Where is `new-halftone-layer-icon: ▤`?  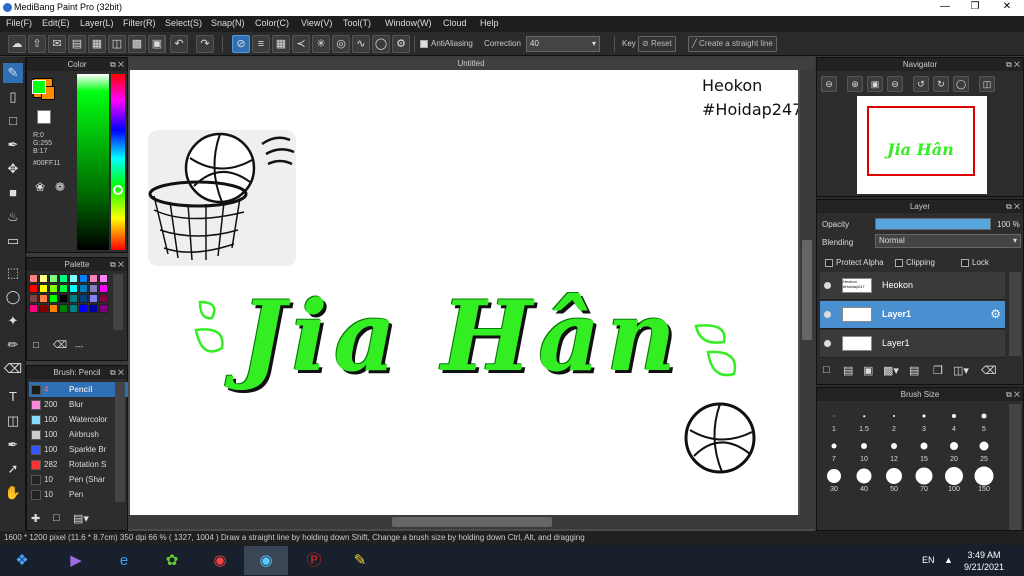 new-halftone-layer-icon: ▤ is located at coordinates (848, 370).